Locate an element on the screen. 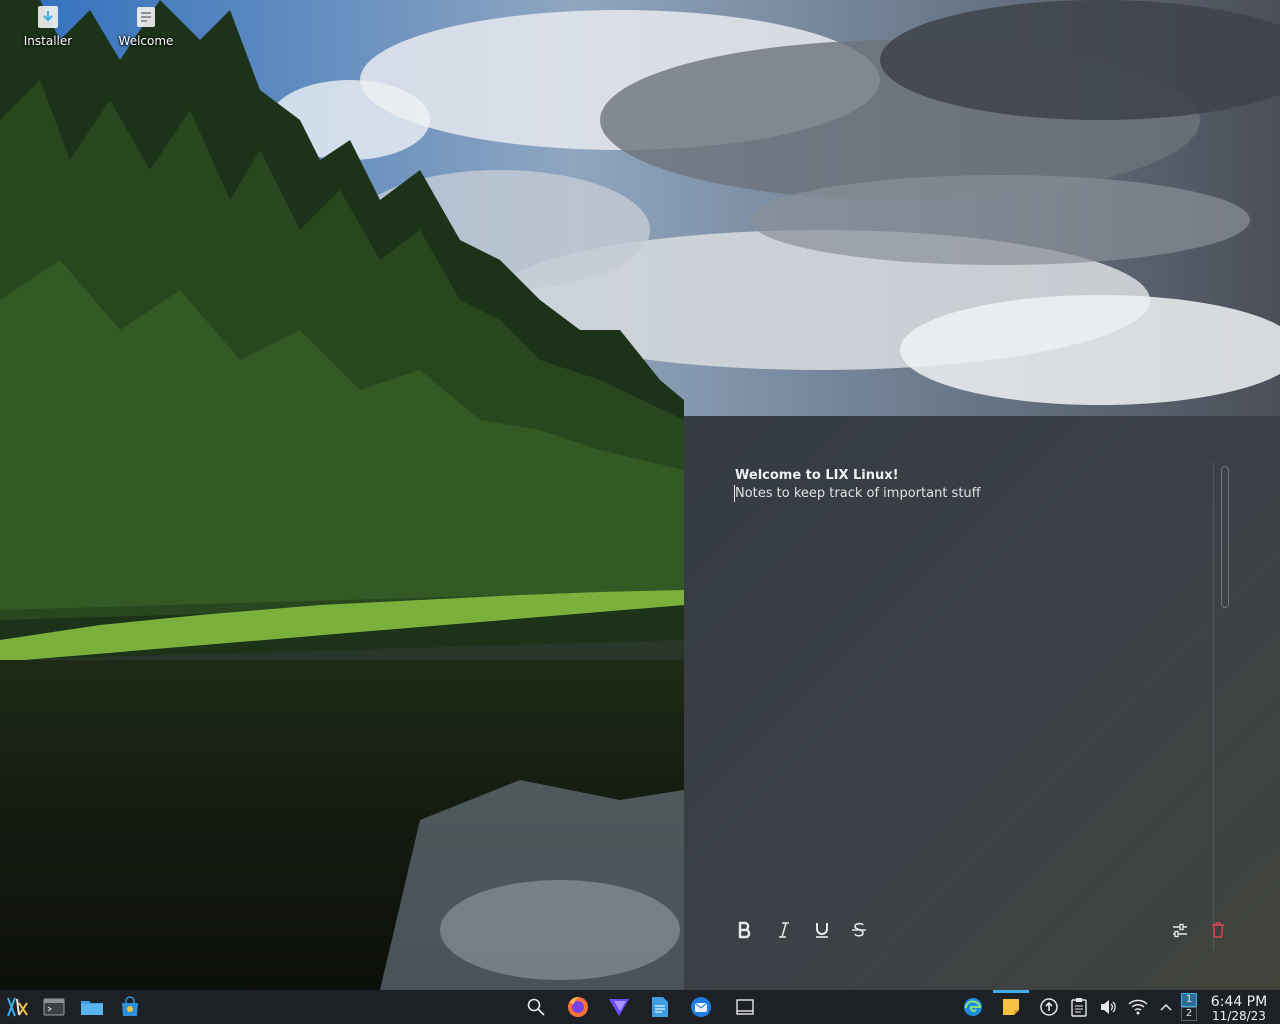 The image size is (1280, 1024). desktop-icon-welcome: Welcome is located at coordinates (146, 31).